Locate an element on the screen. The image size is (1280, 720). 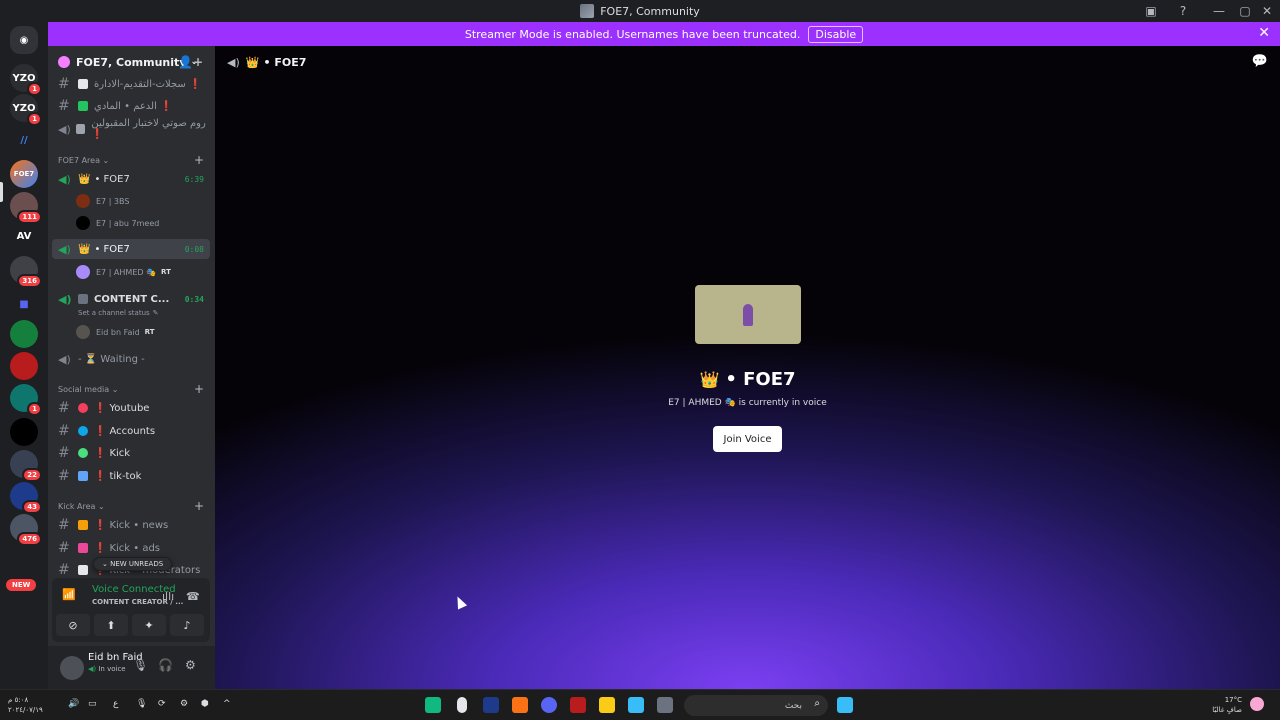
channel-item: # ❗ Youtube is located at coordinates (131, 408).